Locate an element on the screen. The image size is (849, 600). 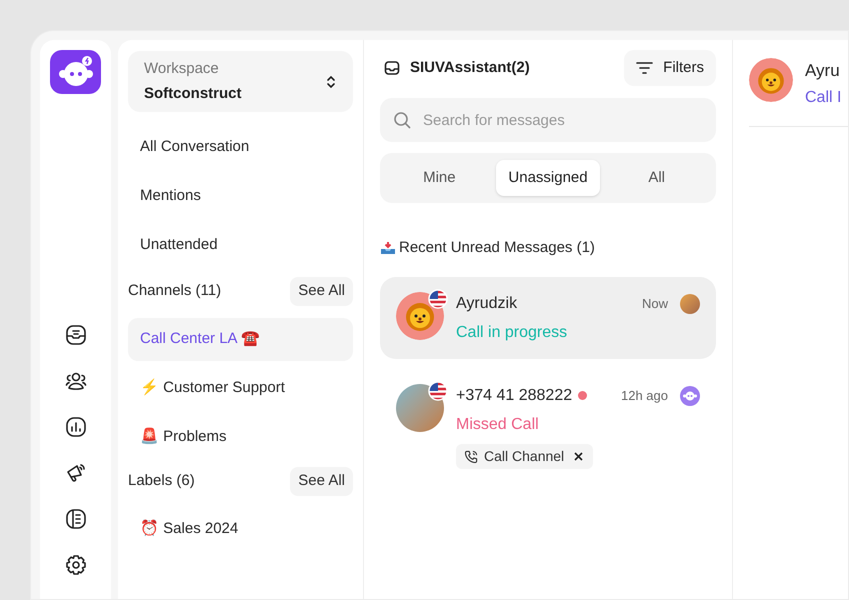
remove-tag-icon is located at coordinates (579, 456).